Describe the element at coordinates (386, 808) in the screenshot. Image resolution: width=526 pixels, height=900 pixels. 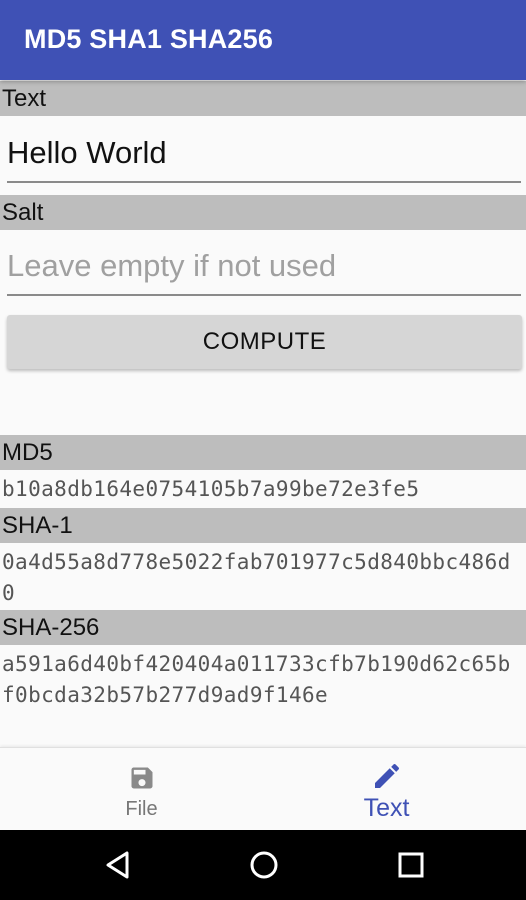
I see `nav-label-text: Text` at that location.